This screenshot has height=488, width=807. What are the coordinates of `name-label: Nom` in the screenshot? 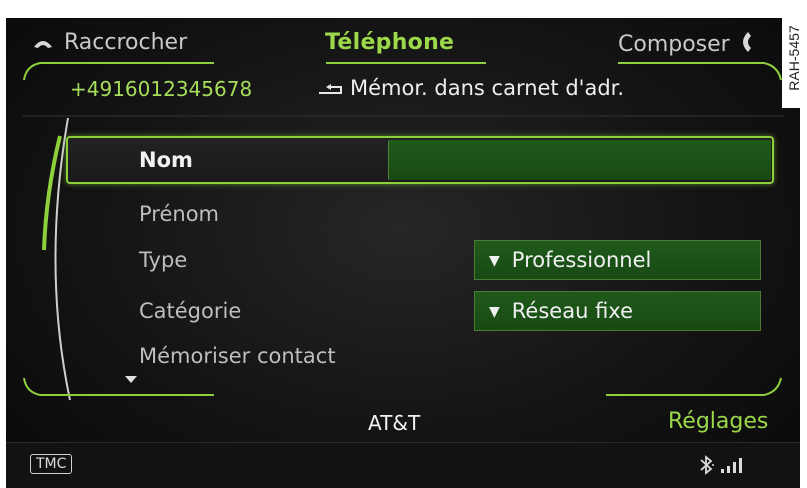 It's located at (166, 160).